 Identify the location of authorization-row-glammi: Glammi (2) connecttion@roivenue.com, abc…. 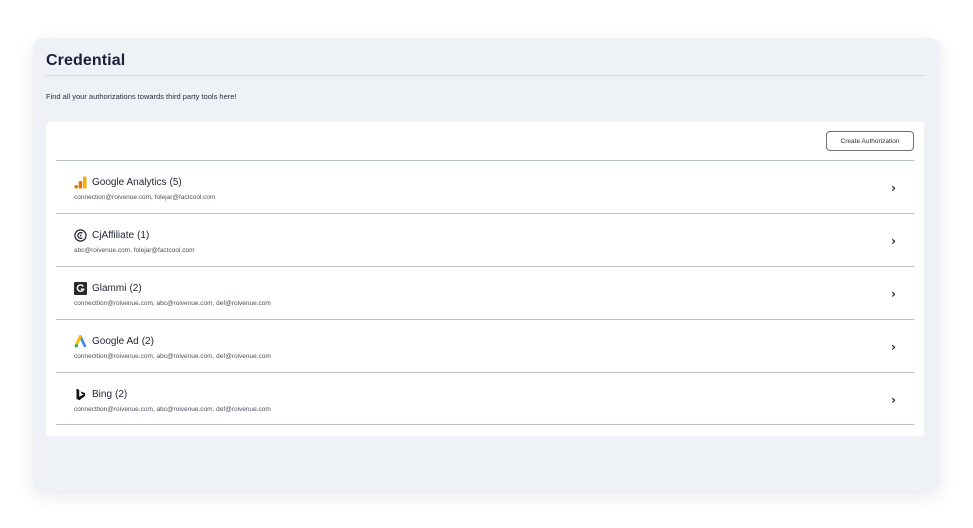
(485, 292).